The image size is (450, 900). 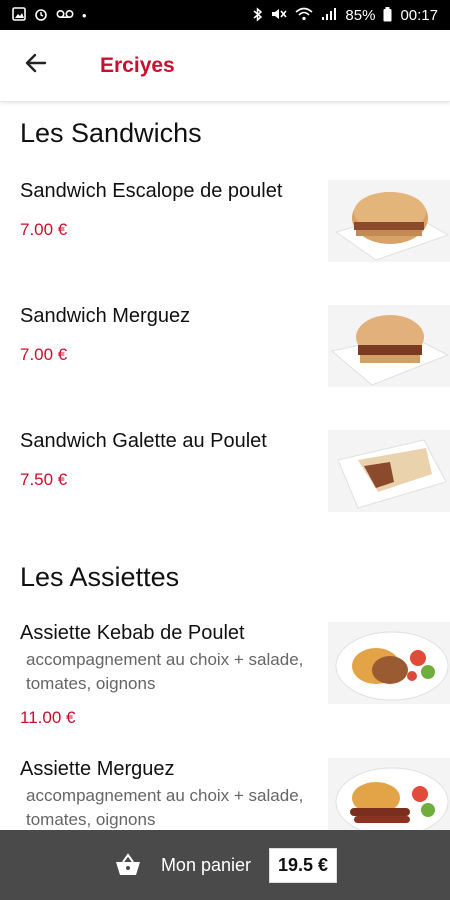 I want to click on back-button, so click(x=36, y=66).